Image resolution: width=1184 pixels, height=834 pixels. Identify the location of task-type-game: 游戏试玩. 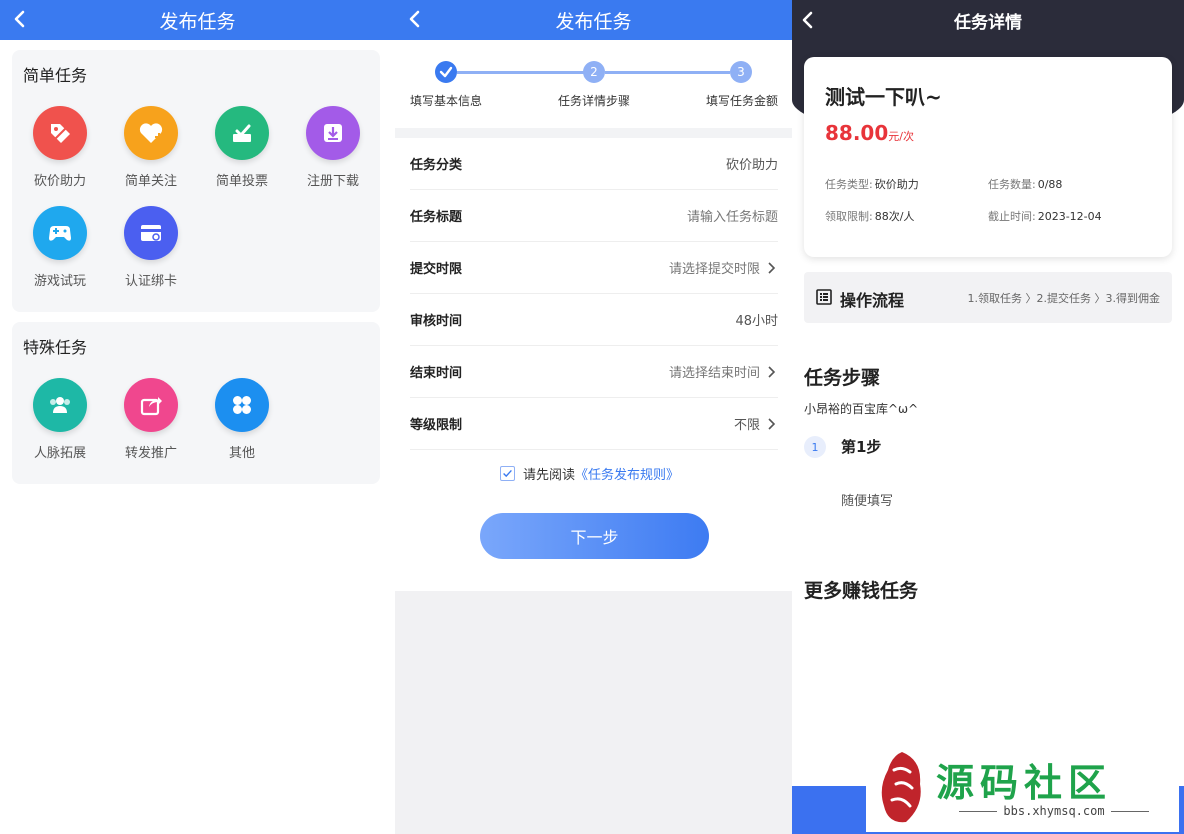
(60, 247).